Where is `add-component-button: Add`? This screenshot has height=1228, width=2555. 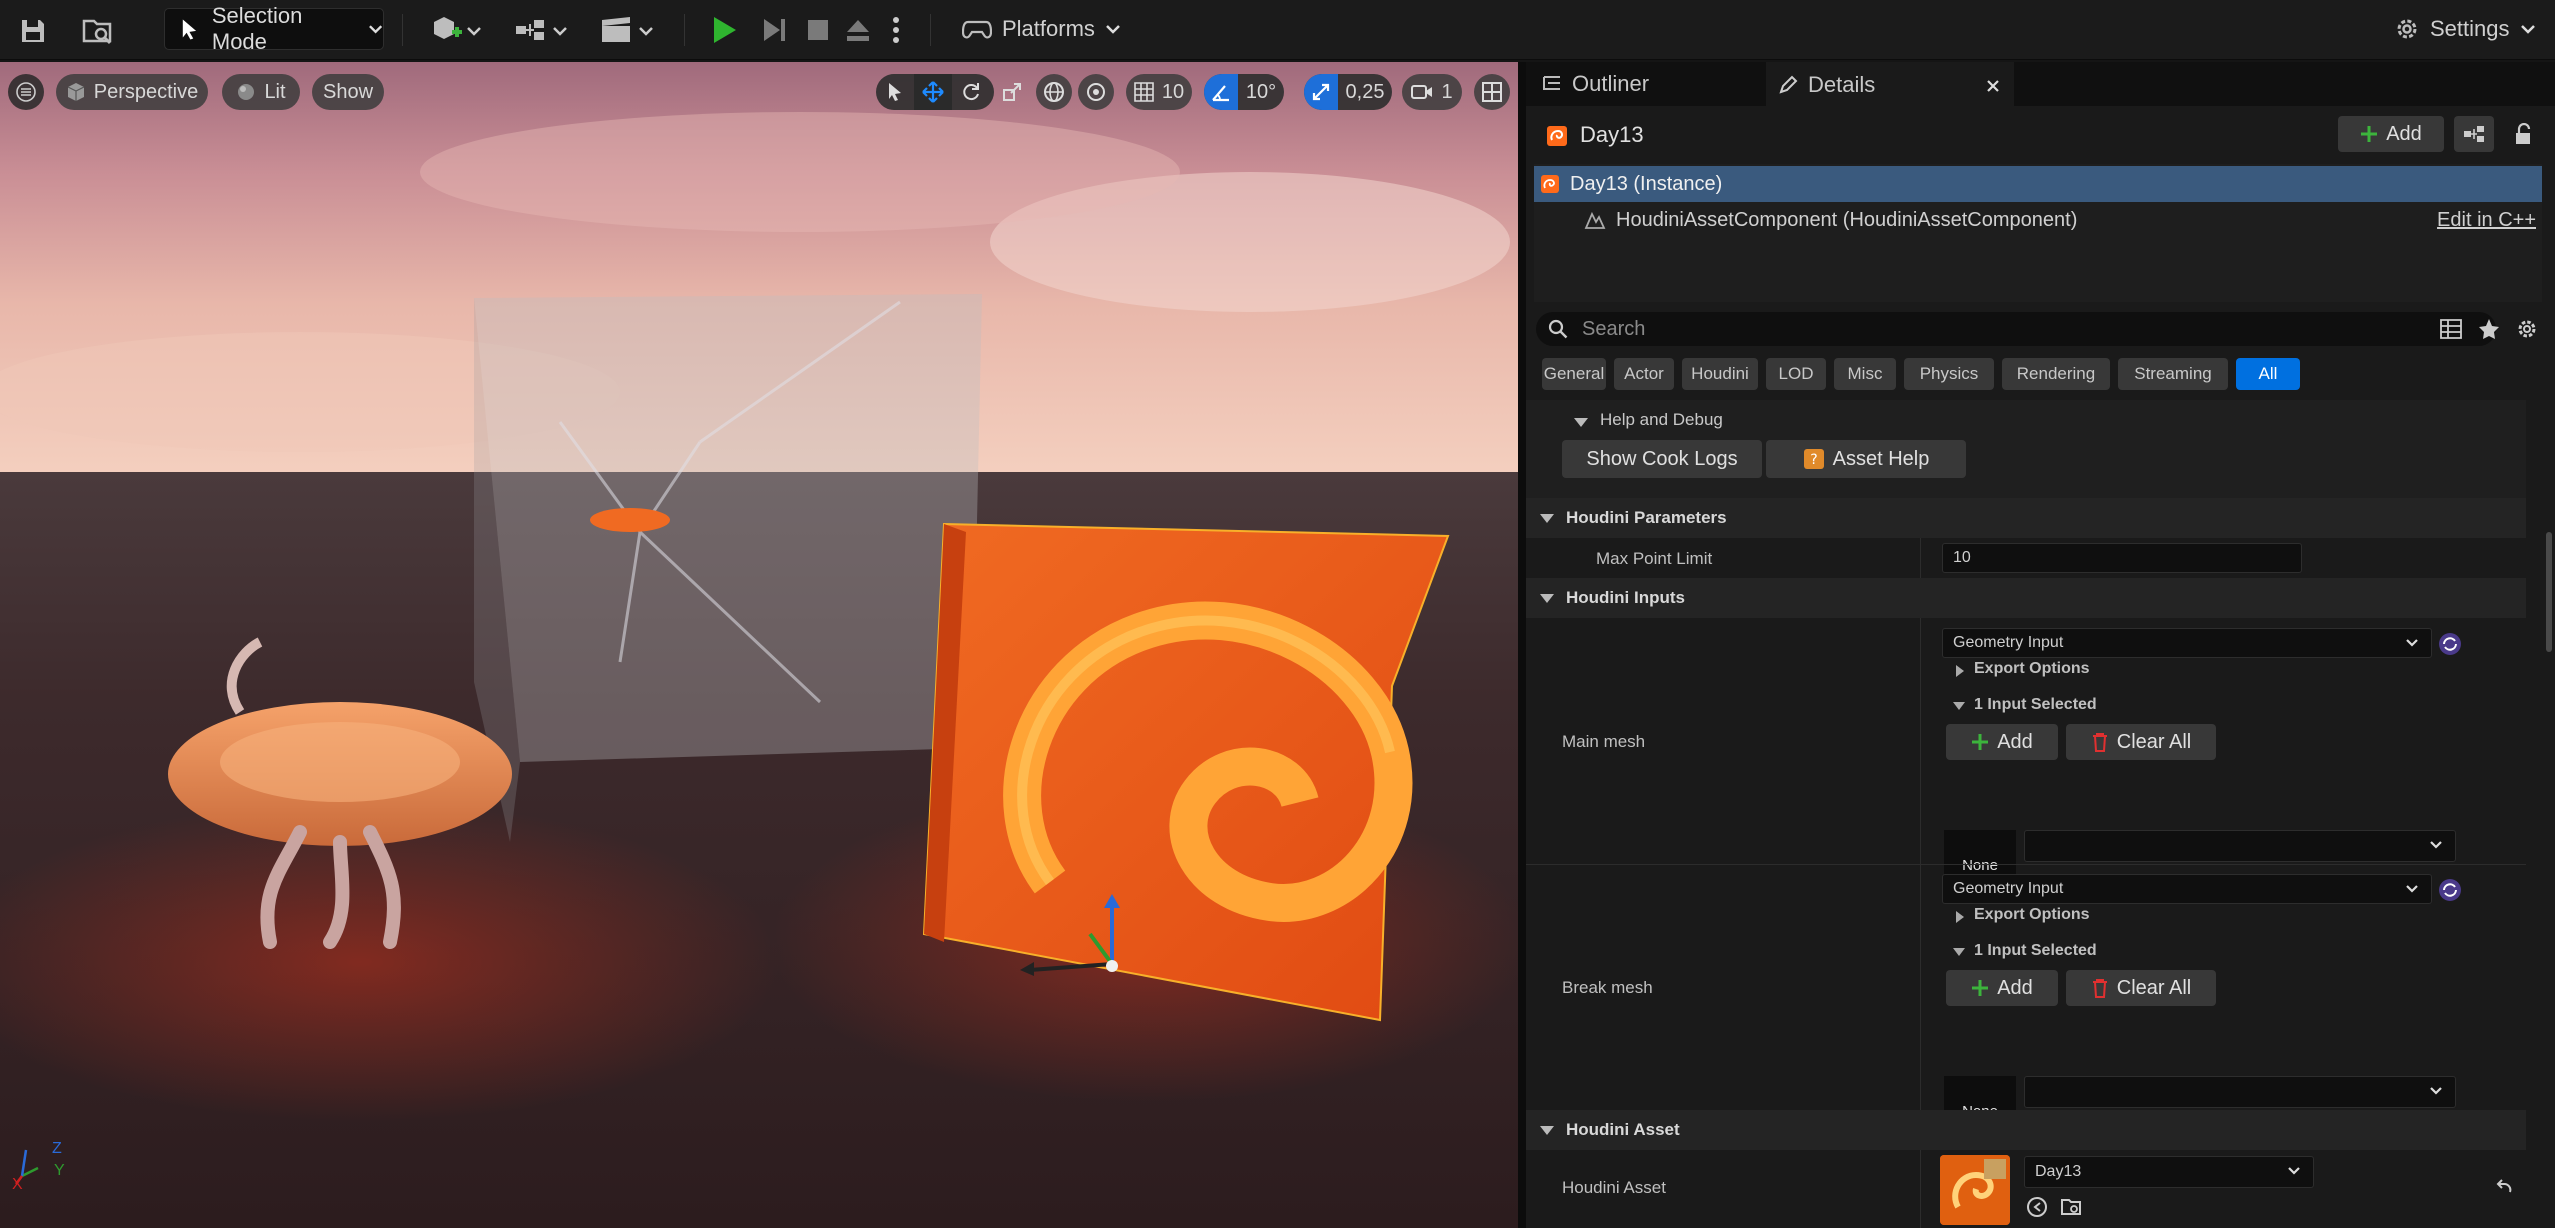
add-component-button: Add is located at coordinates (2391, 134).